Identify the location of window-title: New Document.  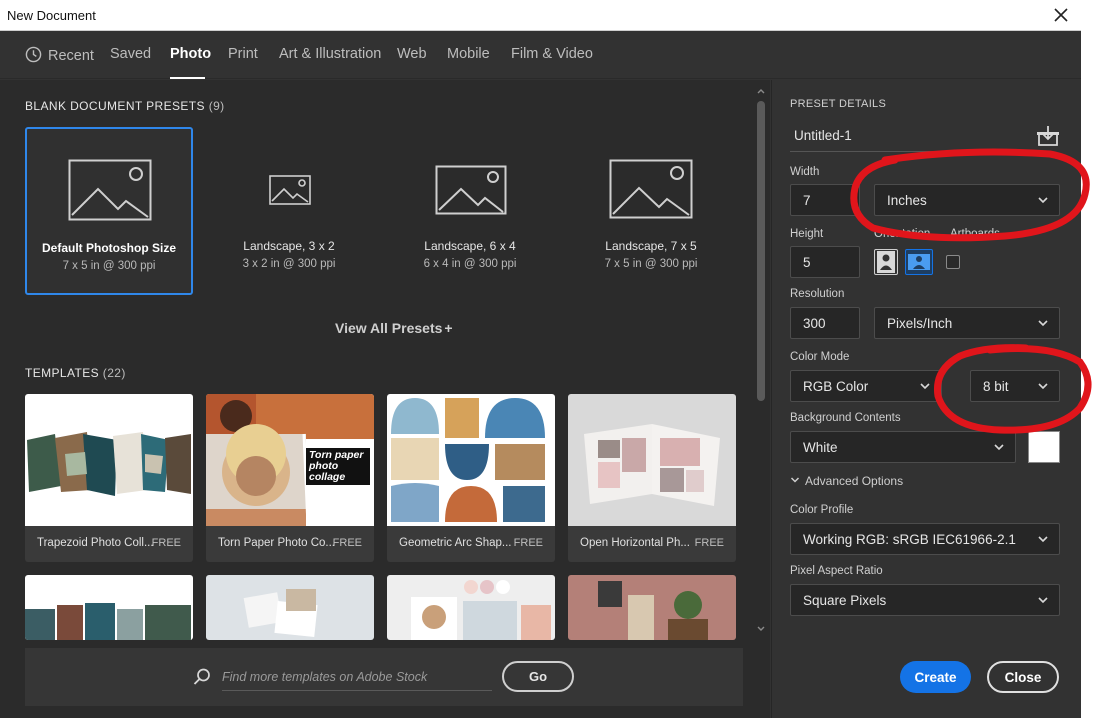
(51, 15).